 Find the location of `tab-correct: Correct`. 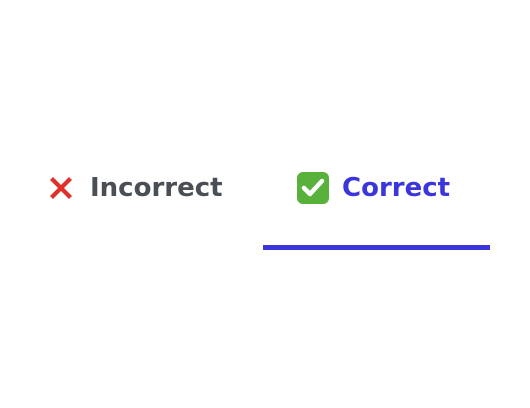

tab-correct: Correct is located at coordinates (376, 200).